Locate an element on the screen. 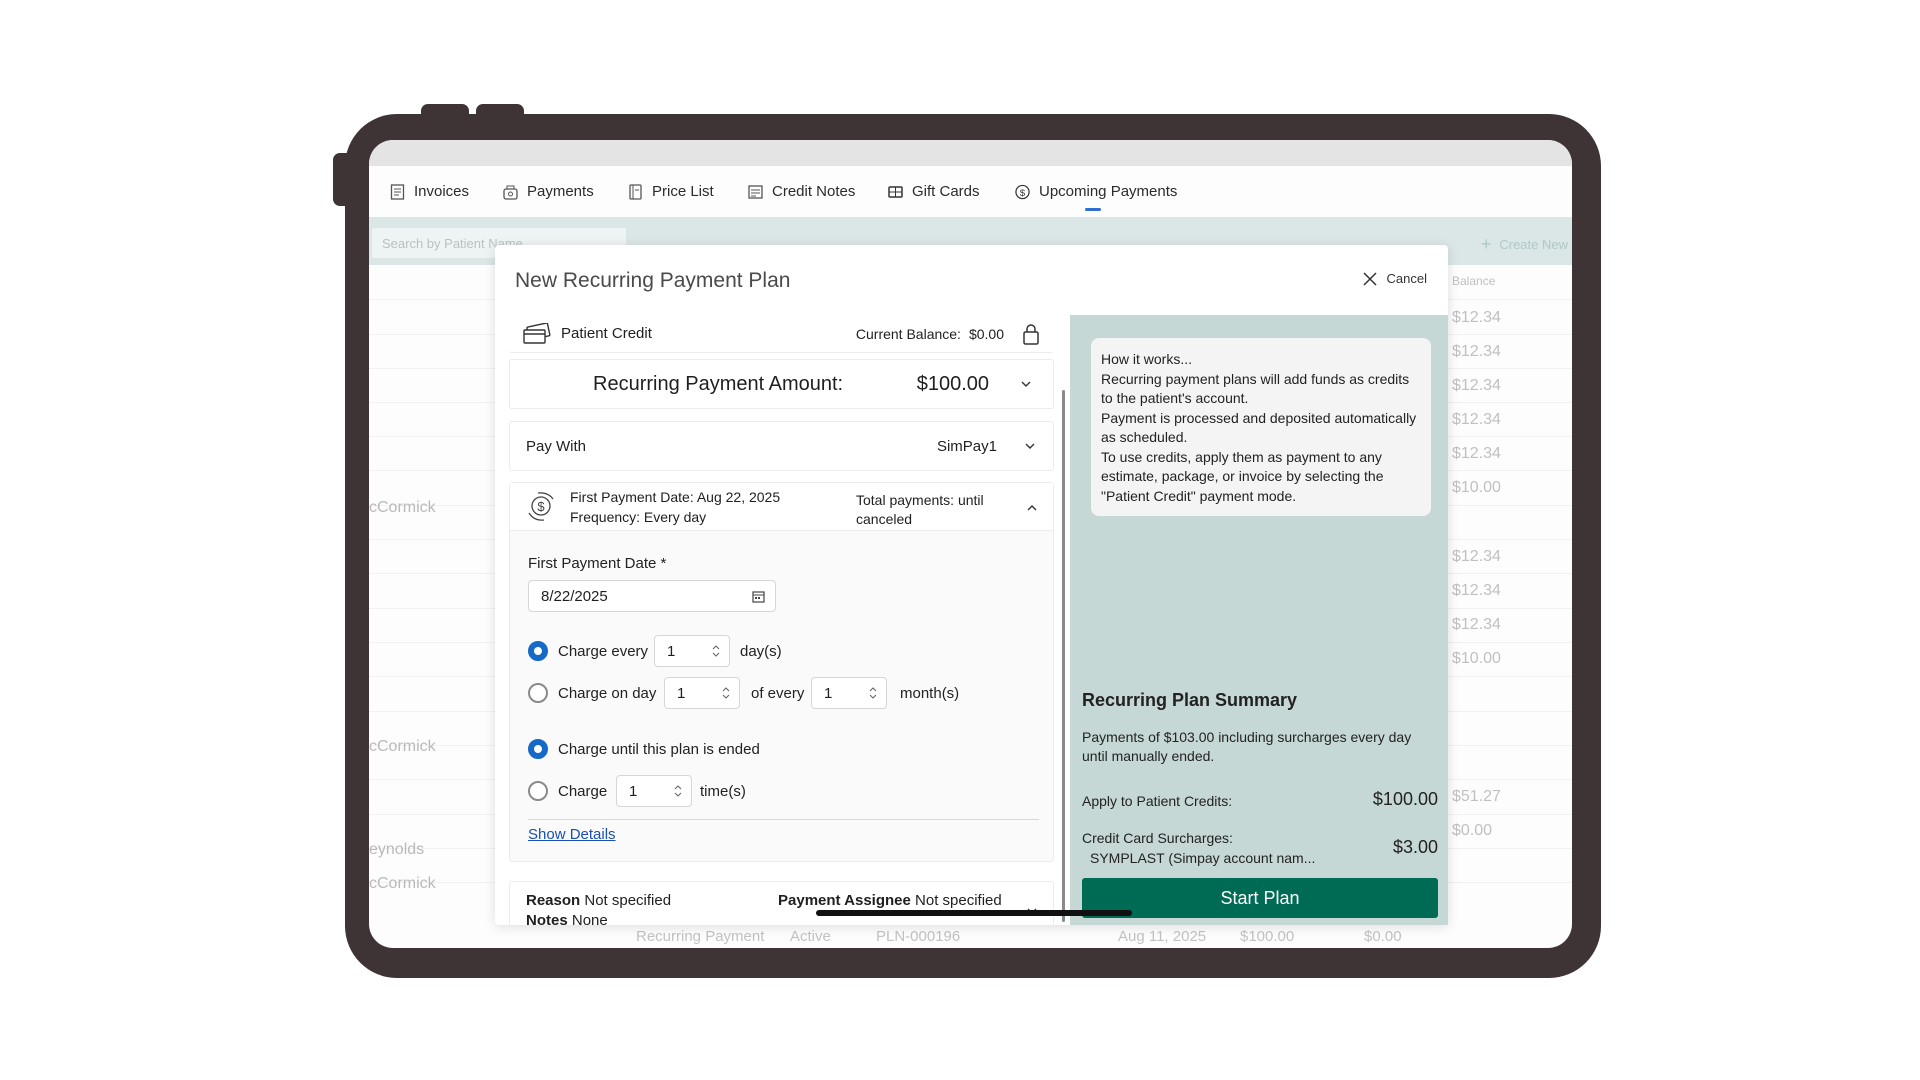  tab-label: Invoices is located at coordinates (442, 191).